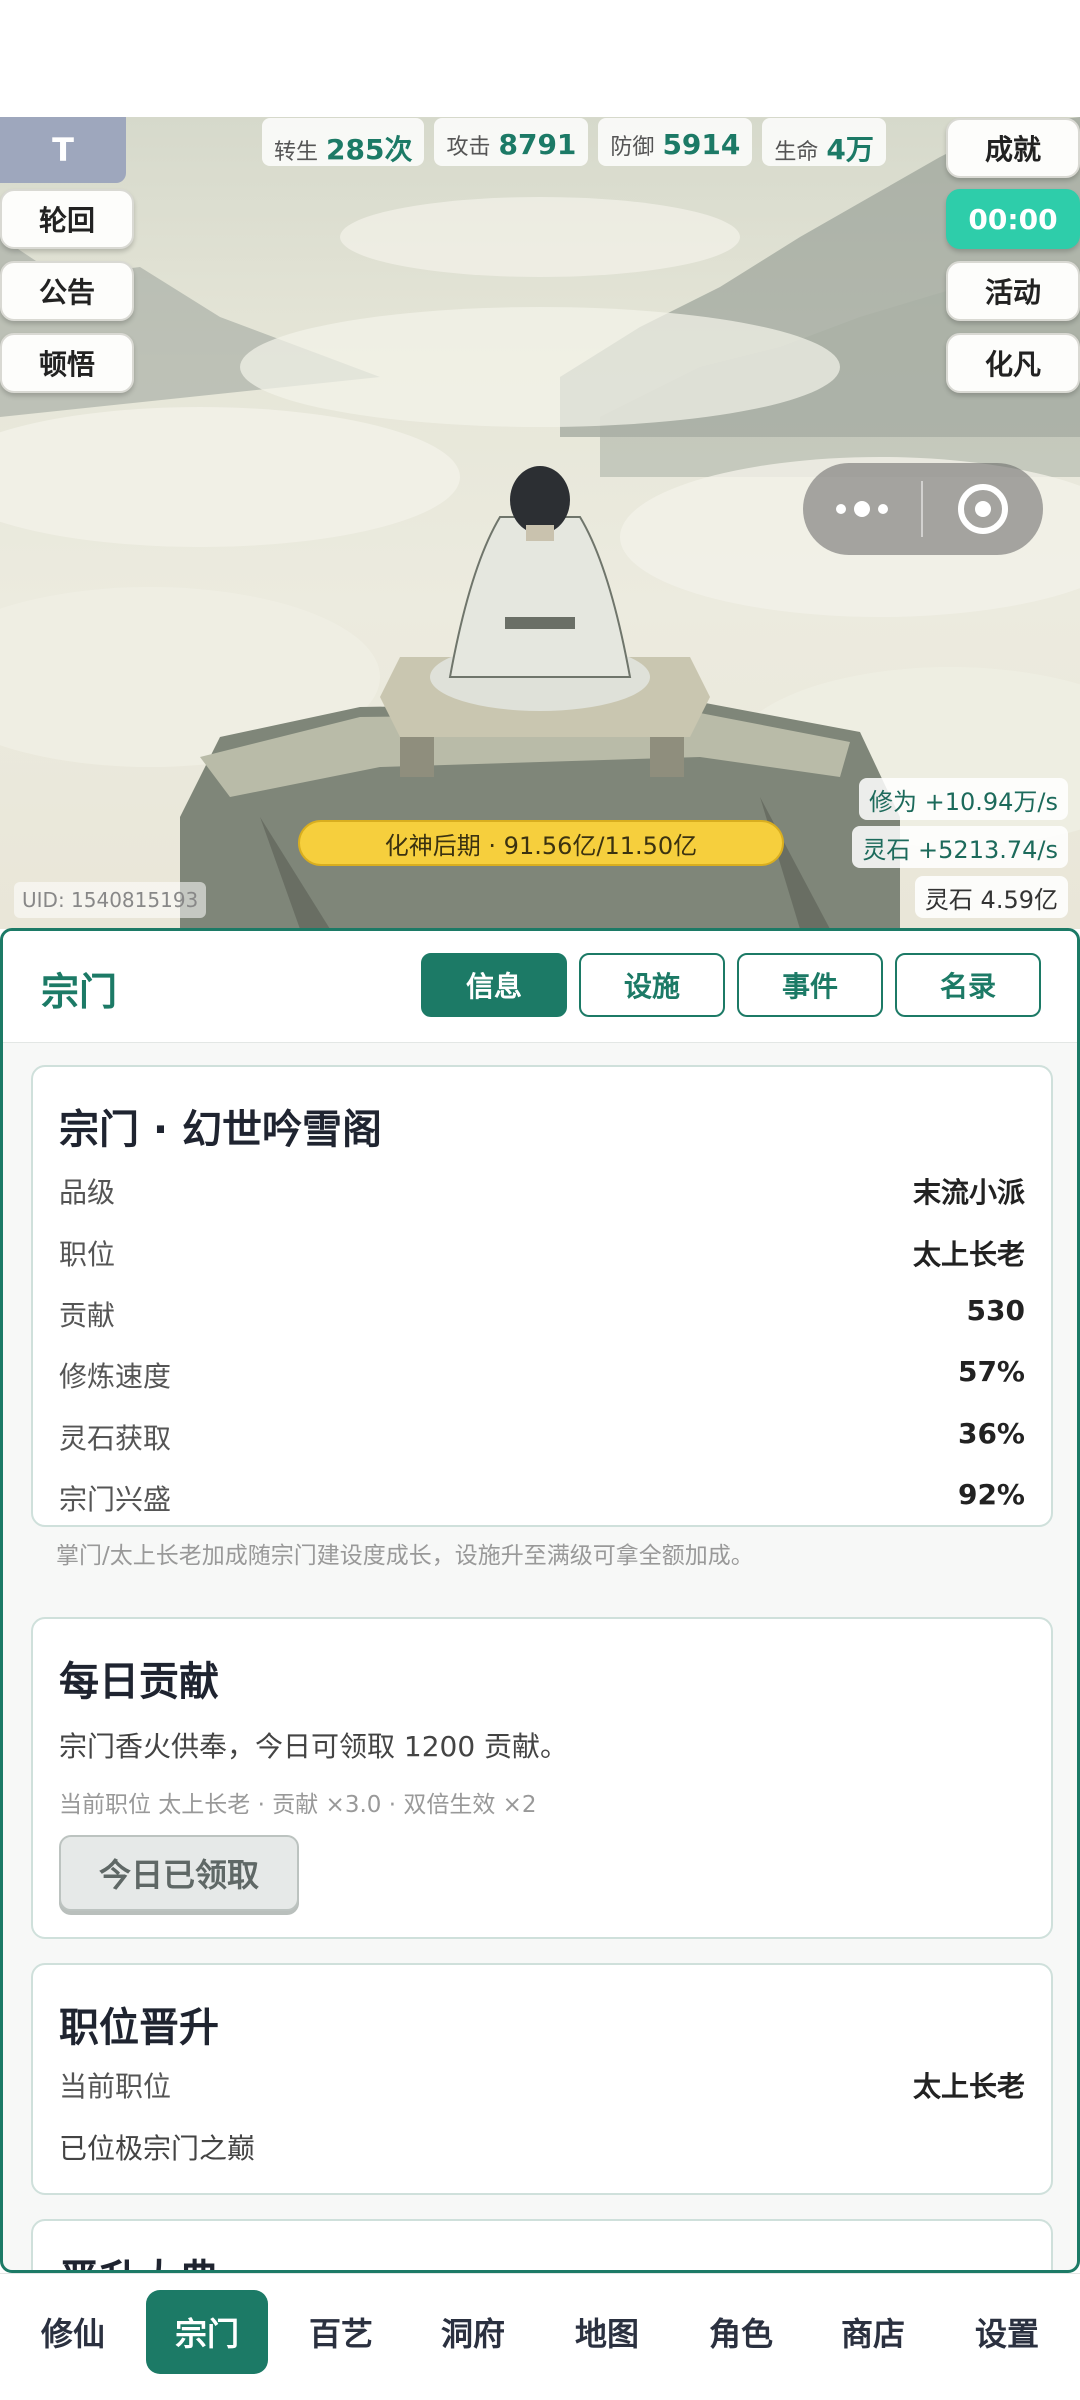 The width and height of the screenshot is (1080, 2400). Describe the element at coordinates (115, 1376) in the screenshot. I see `row-key: 修炼速度` at that location.